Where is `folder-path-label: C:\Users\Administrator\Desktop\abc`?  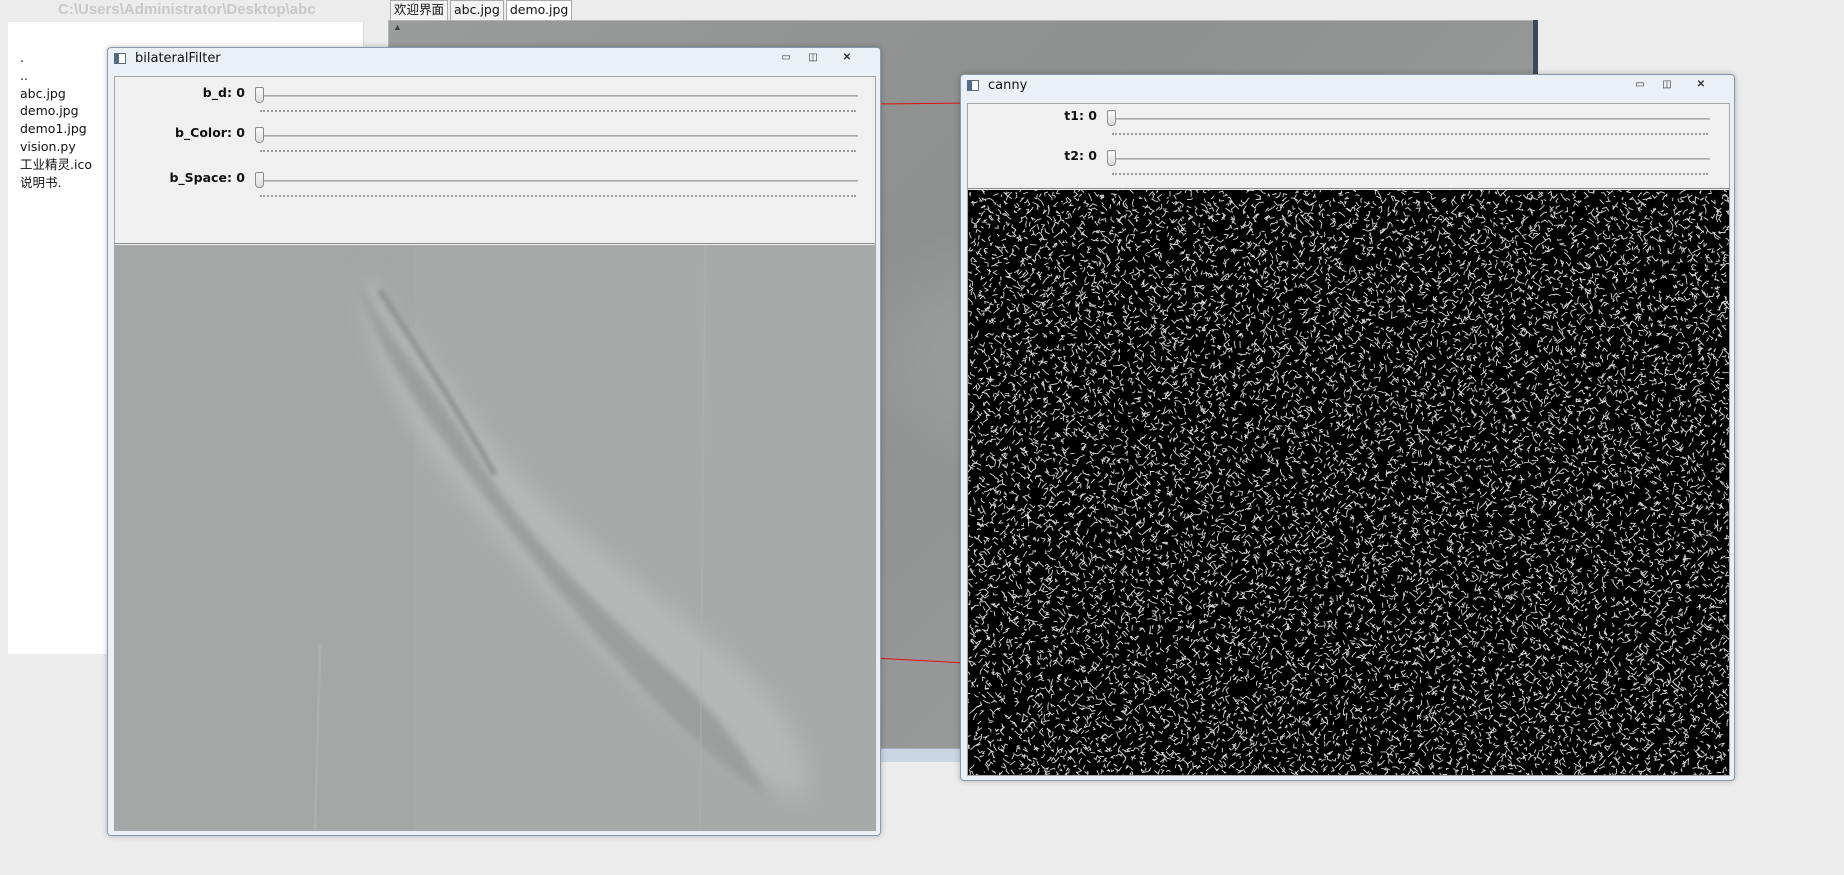 folder-path-label: C:\Users\Administrator\Desktop\abc is located at coordinates (187, 9).